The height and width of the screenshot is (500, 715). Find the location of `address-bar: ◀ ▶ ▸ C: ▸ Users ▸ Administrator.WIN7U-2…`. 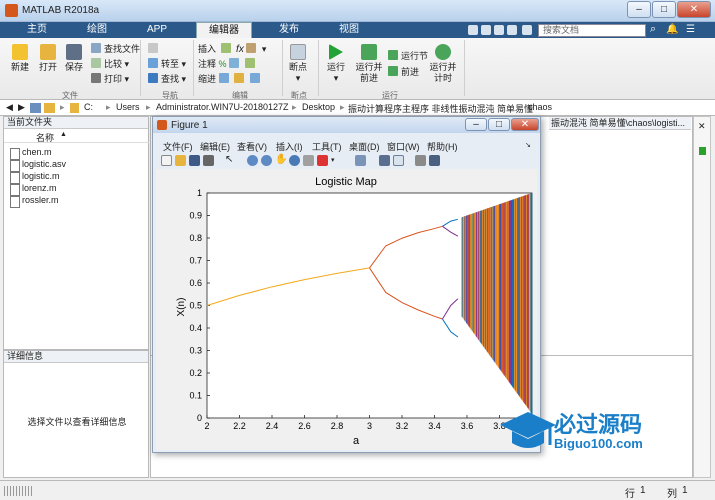

address-bar: ◀ ▶ ▸ C: ▸ Users ▸ Administrator.WIN7U-2… is located at coordinates (357, 108).